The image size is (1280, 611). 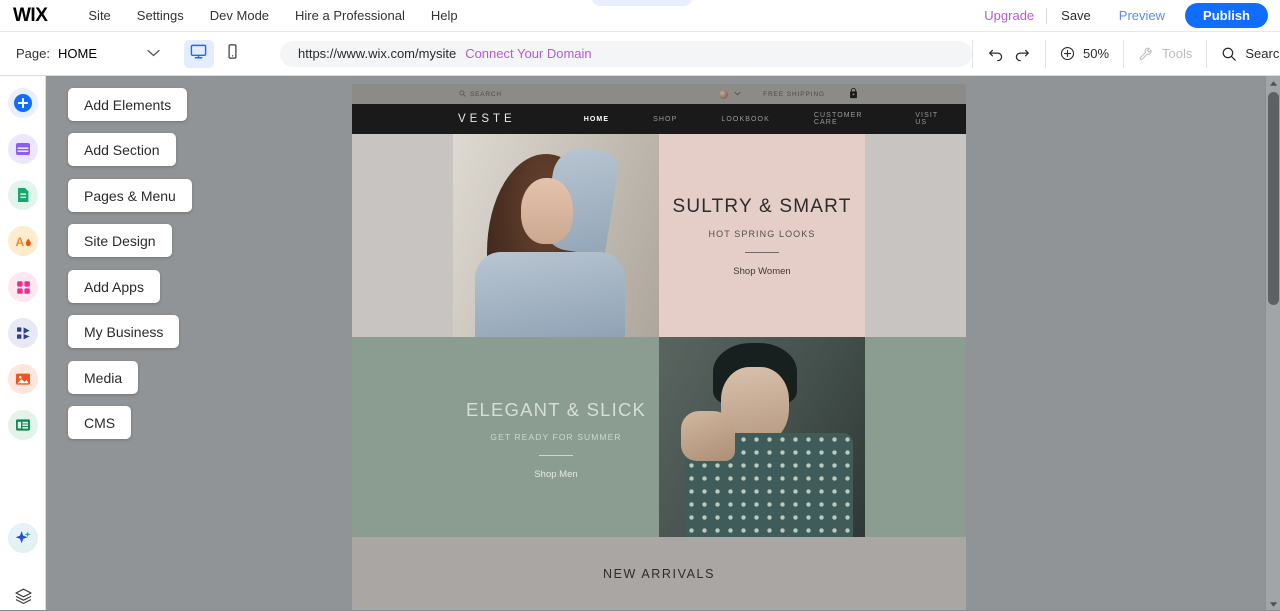 What do you see at coordinates (659, 94) in the screenshot?
I see `site-announcement-bar: SEARCH FREE SHIPPING` at bounding box center [659, 94].